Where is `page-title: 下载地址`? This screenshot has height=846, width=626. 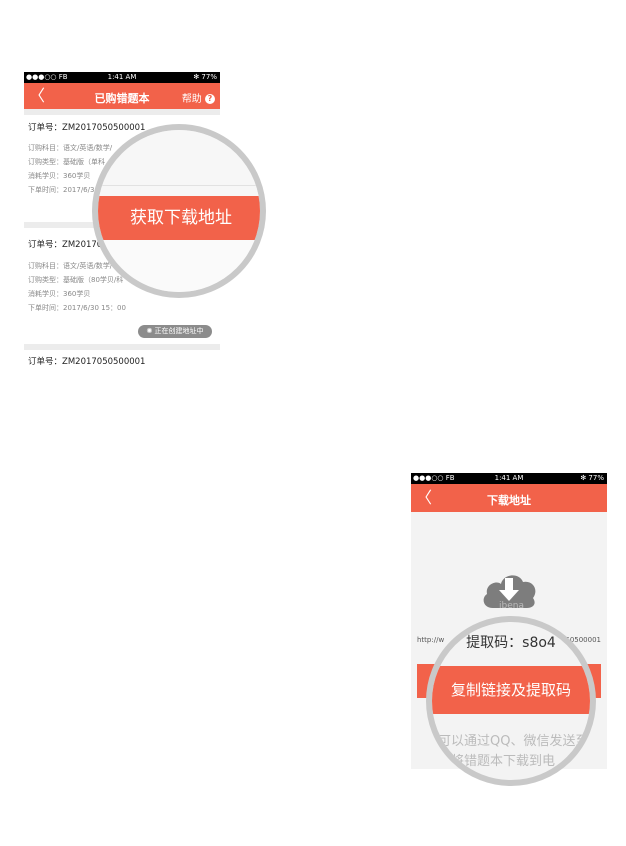 page-title: 下载地址 is located at coordinates (509, 500).